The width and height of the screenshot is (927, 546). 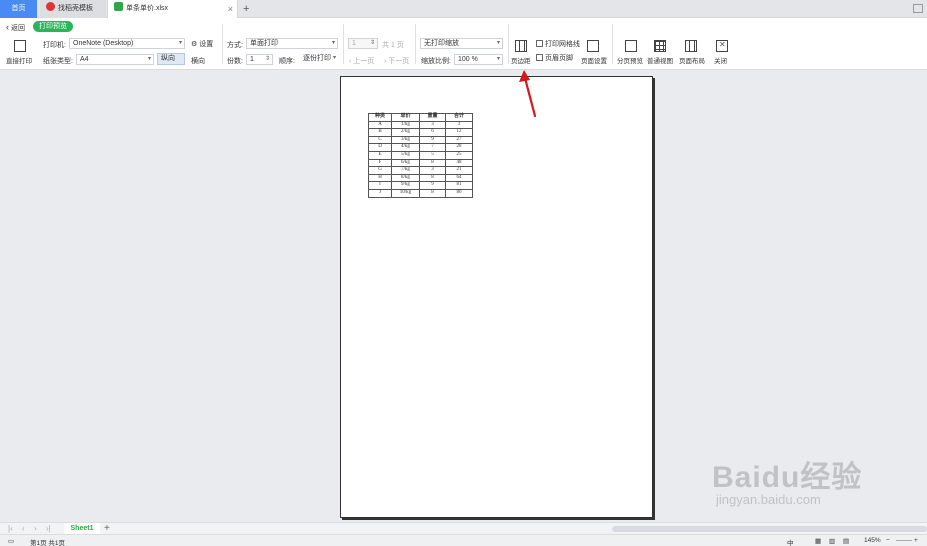 I want to click on status-bar: ▭ 第1页 共1页 中 ▦ ▥ ▤ 145% − +, so click(x=463, y=540).